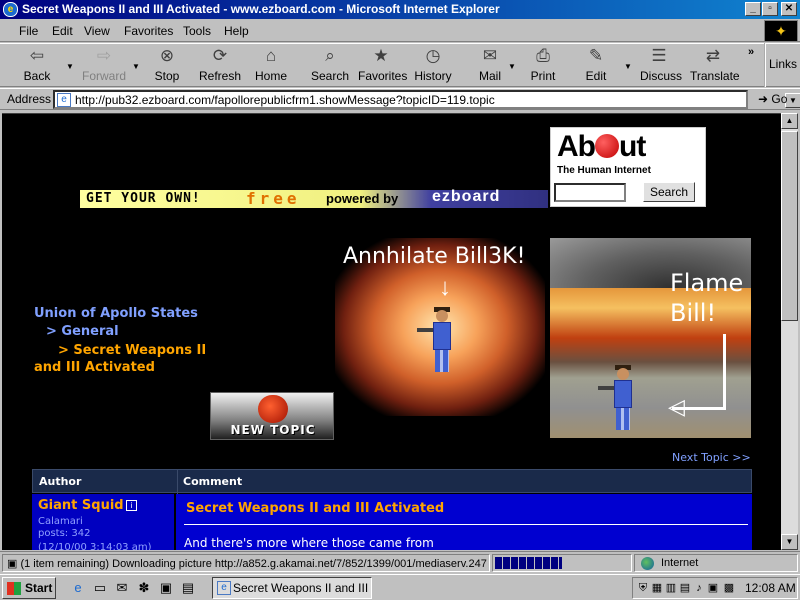  I want to click on menu-view: View, so click(97, 31).